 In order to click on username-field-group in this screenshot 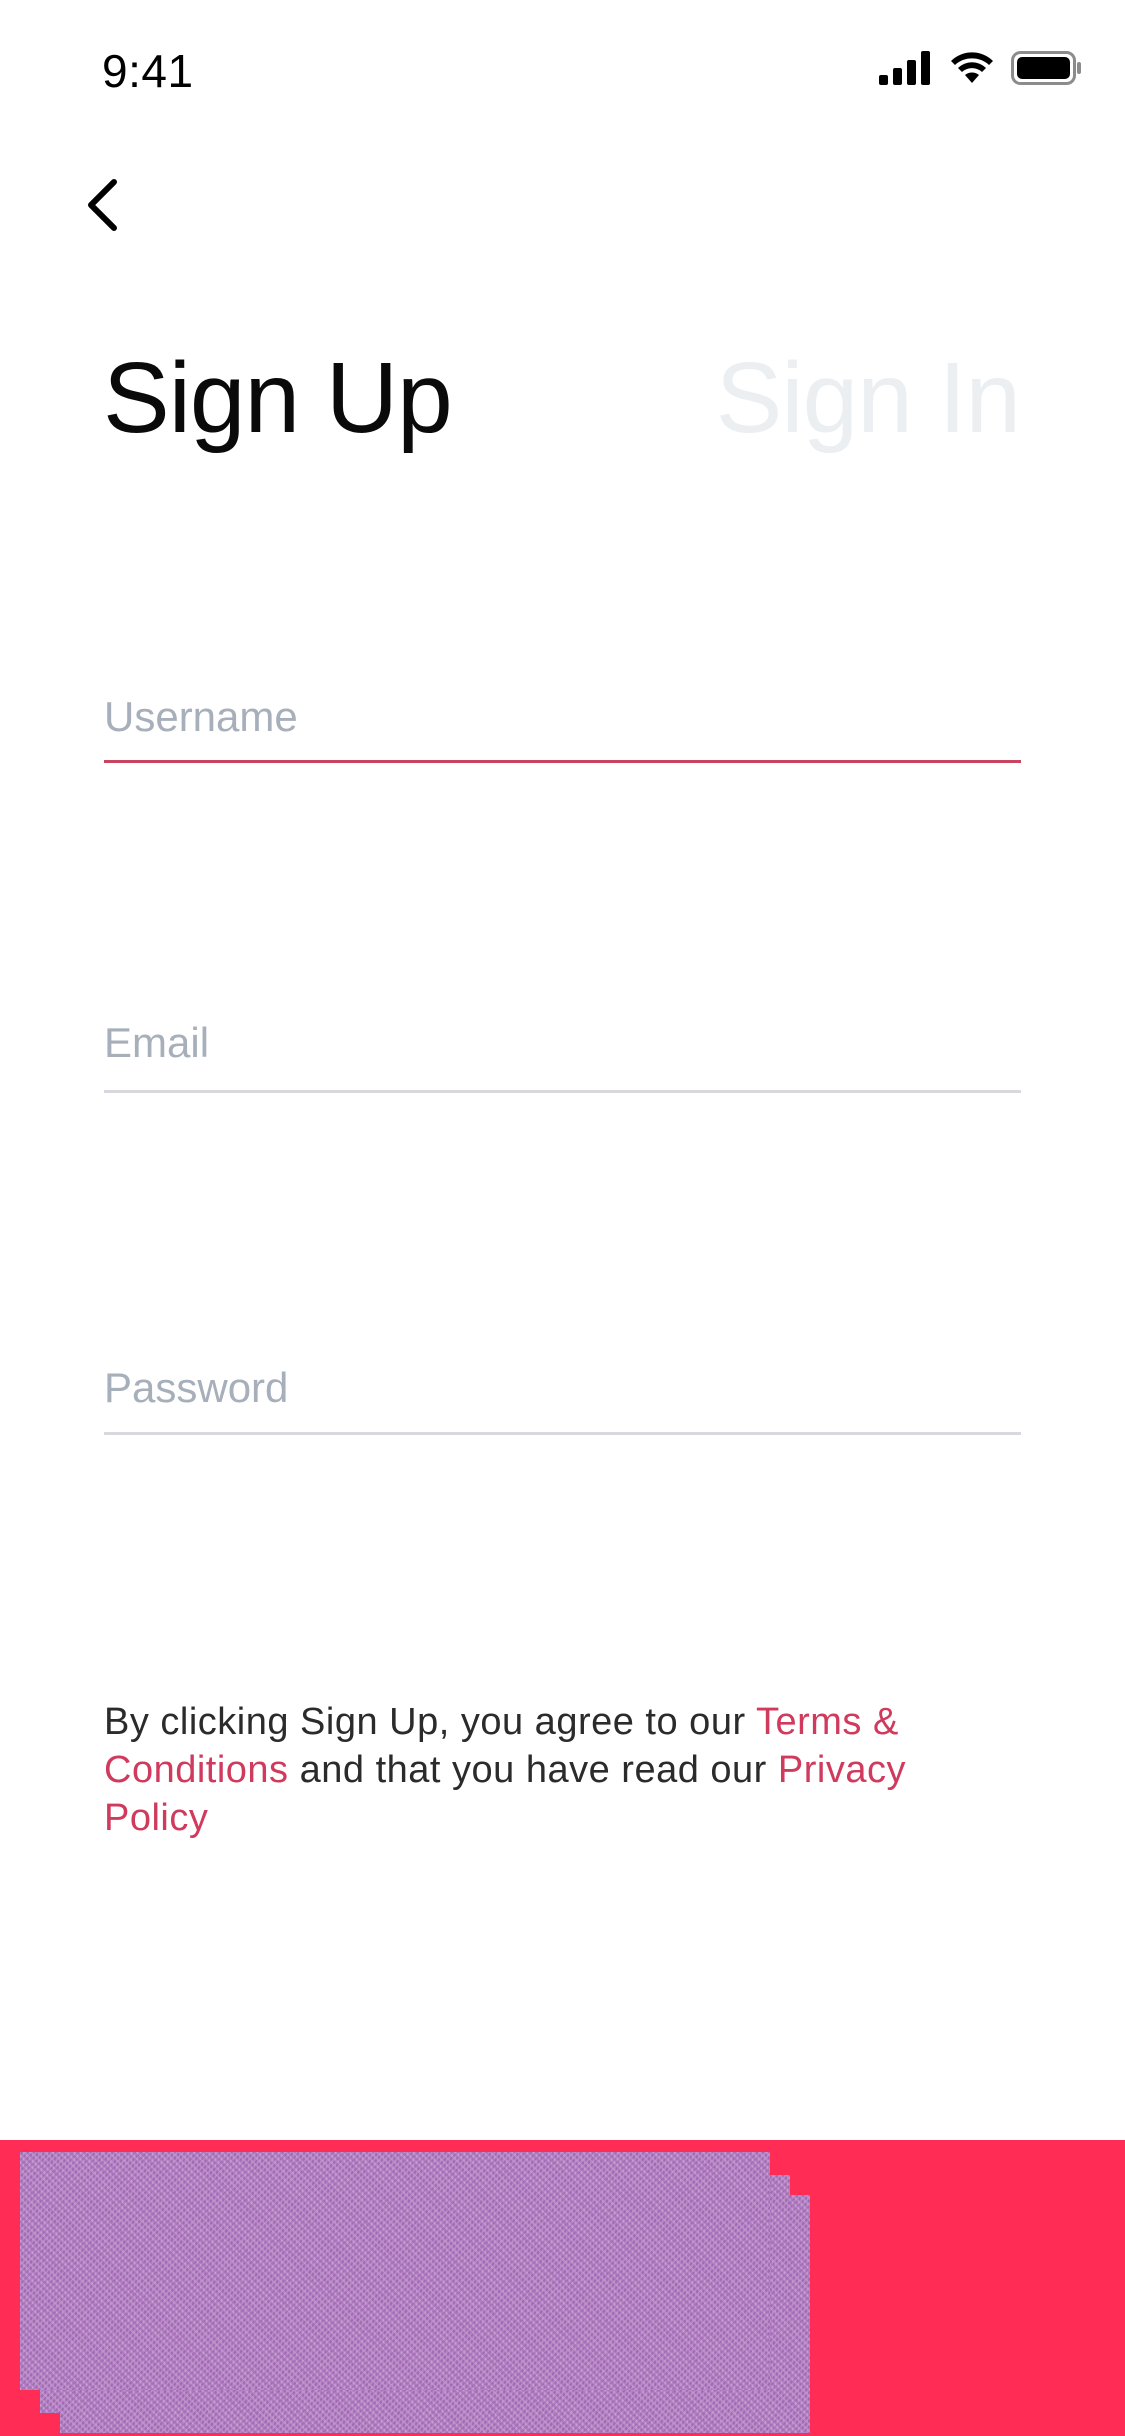, I will do `click(562, 725)`.